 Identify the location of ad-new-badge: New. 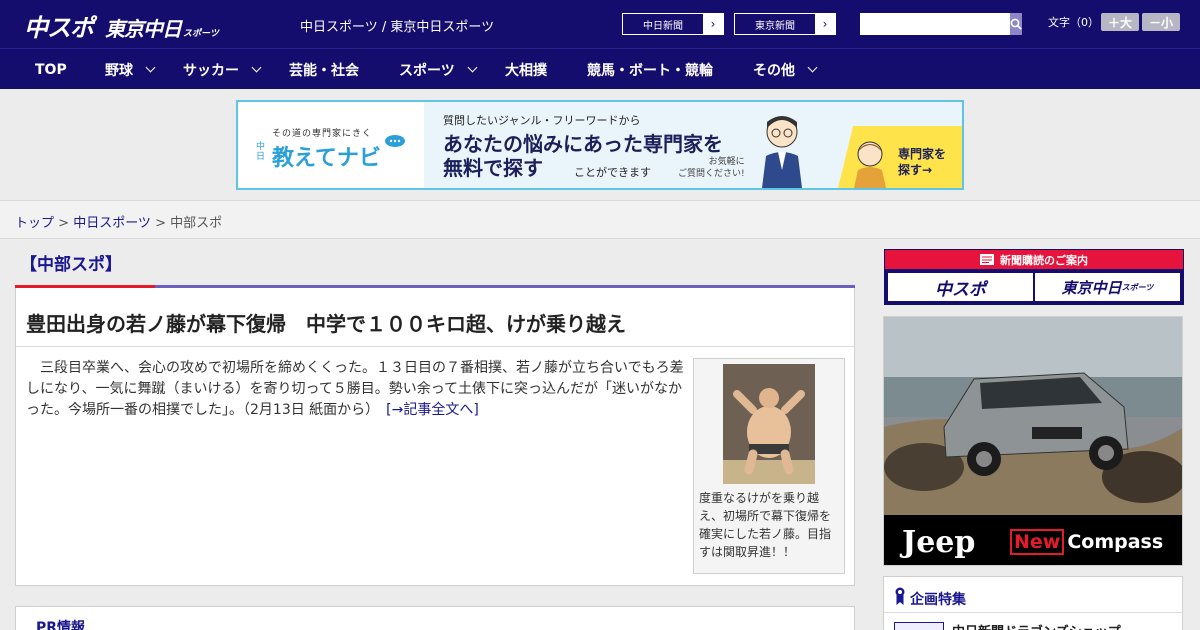
(1037, 542).